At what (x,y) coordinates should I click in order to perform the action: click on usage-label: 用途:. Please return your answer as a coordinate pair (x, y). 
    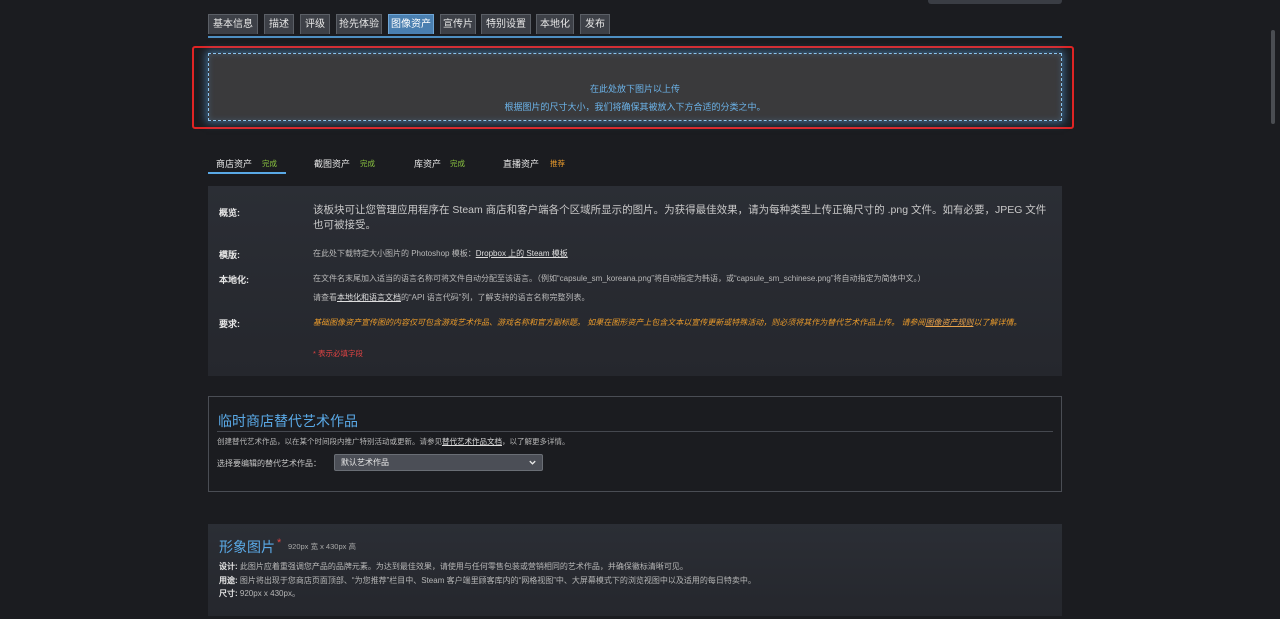
    Looking at the image, I should click on (228, 580).